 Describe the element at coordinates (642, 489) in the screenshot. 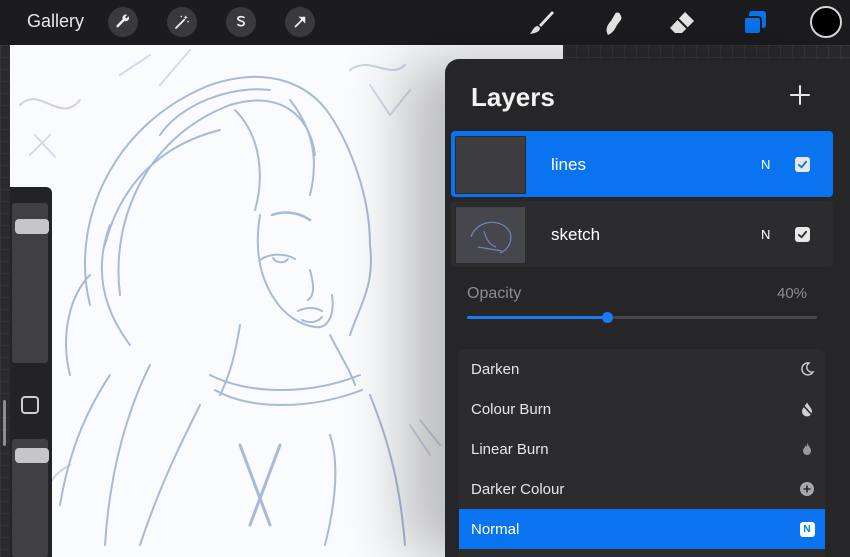

I see `blend-mode-darker-colour: Darker Colour` at that location.